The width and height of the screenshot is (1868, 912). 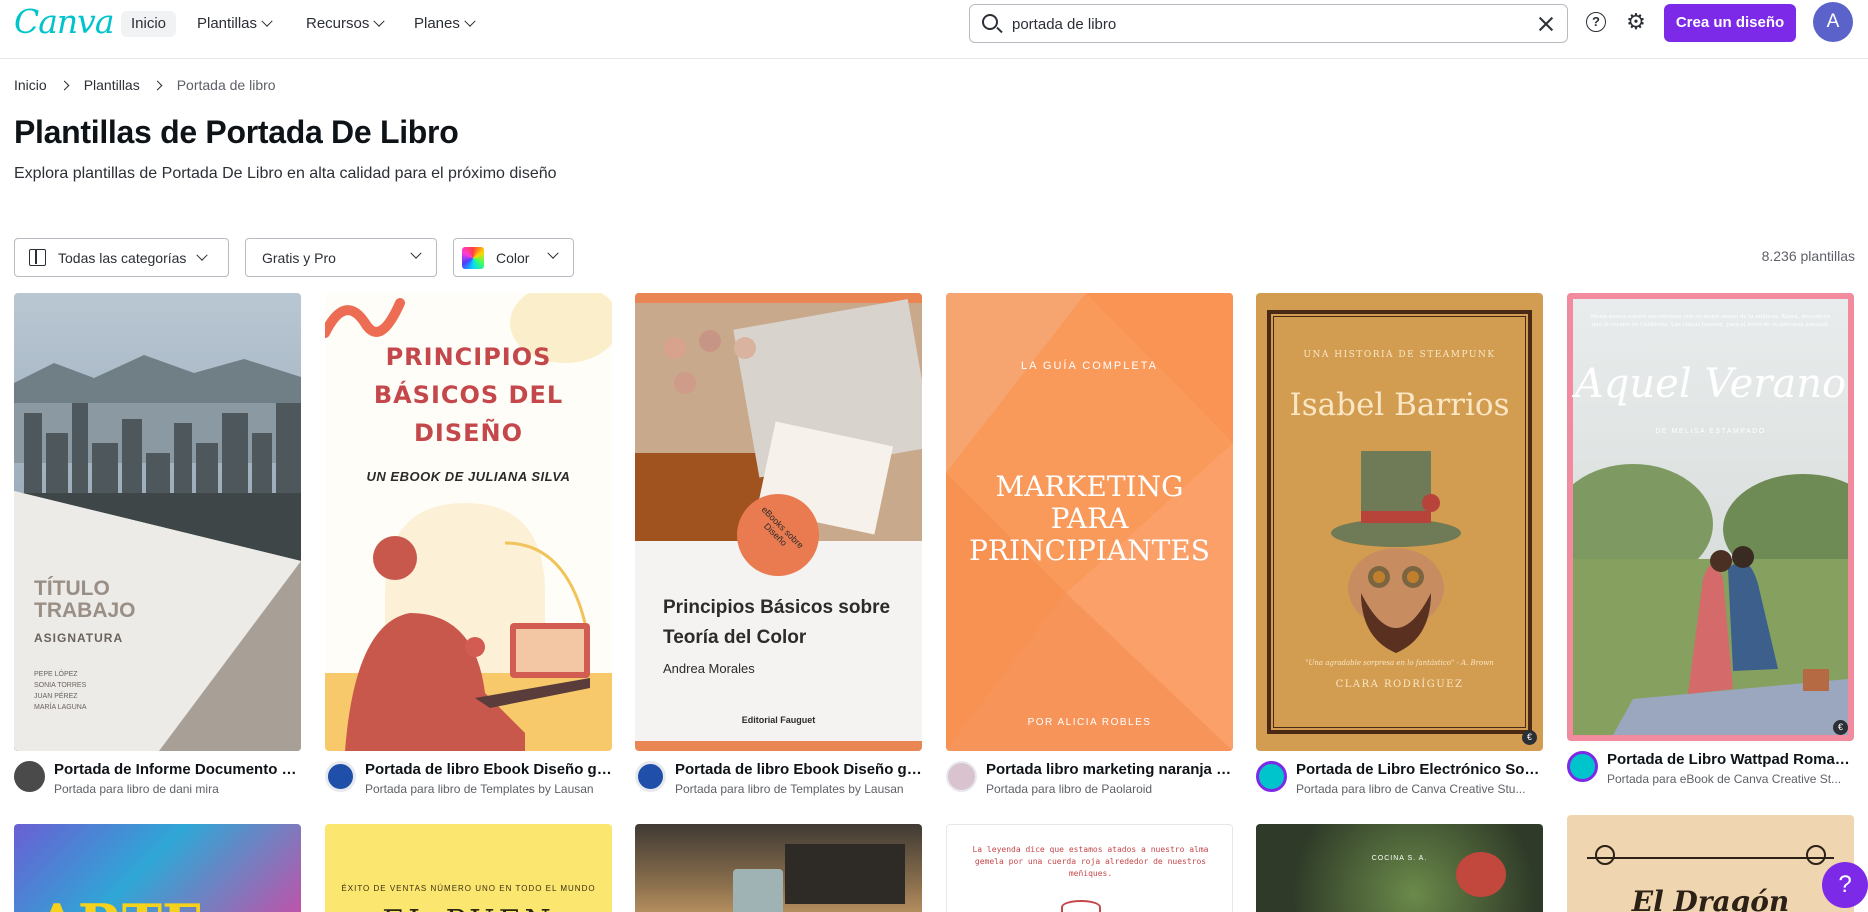 I want to click on cover-title: ARTE, so click(x=119, y=902).